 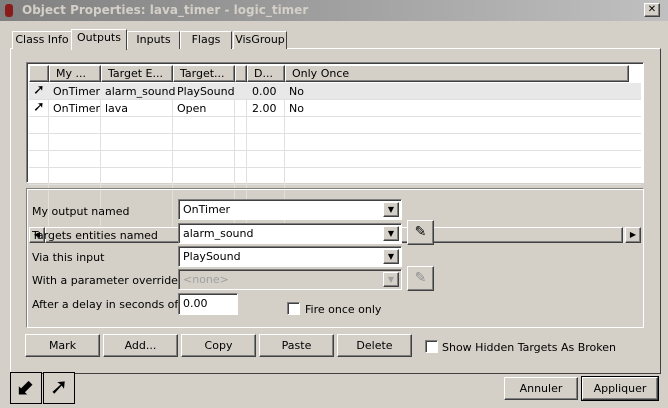 I want to click on input-connection-icon: ⬋, so click(x=26, y=387).